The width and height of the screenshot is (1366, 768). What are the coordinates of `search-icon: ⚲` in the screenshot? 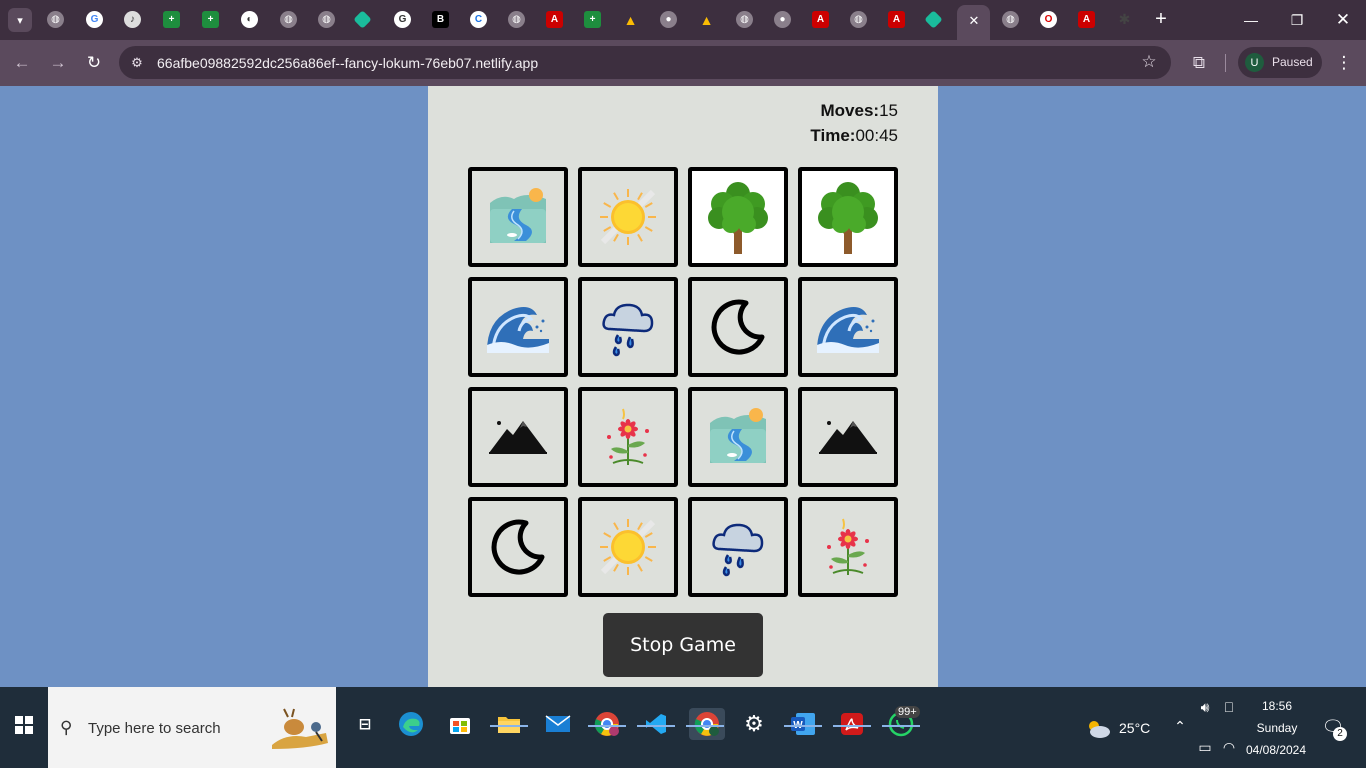 It's located at (66, 727).